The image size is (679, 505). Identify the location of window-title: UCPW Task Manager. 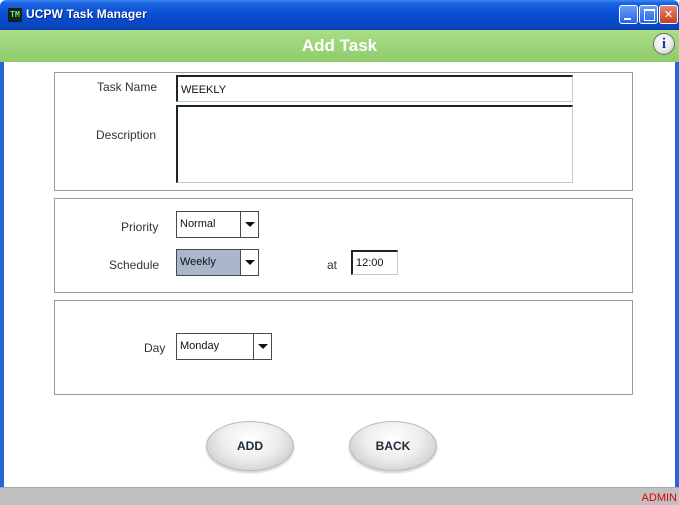
(86, 14).